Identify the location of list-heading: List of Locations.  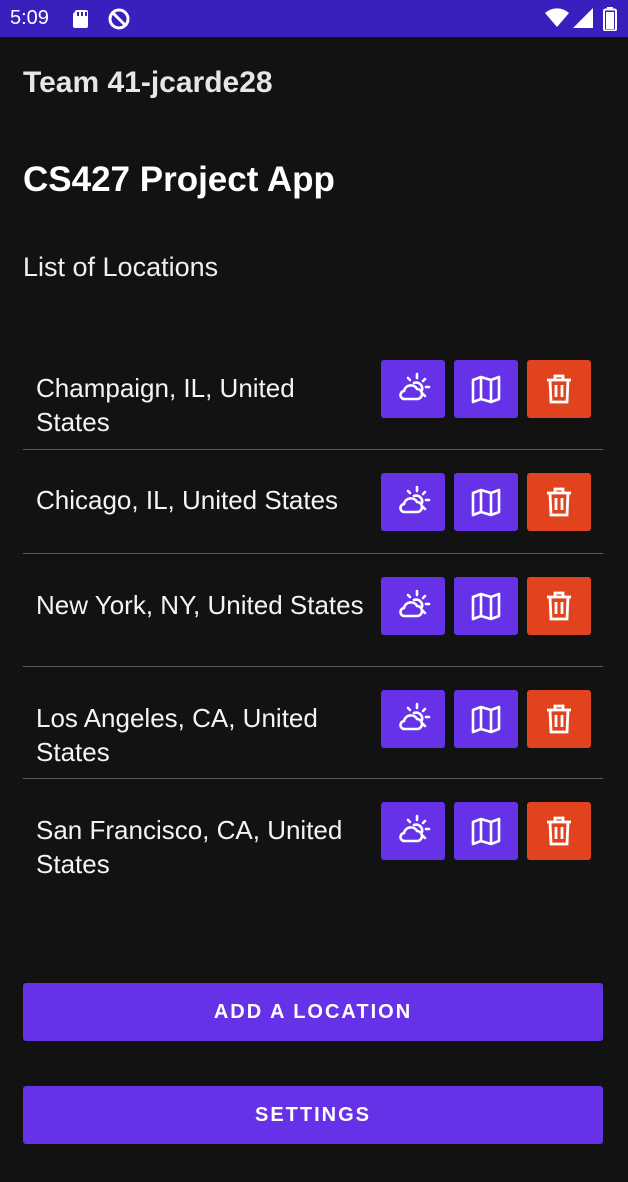
(121, 267).